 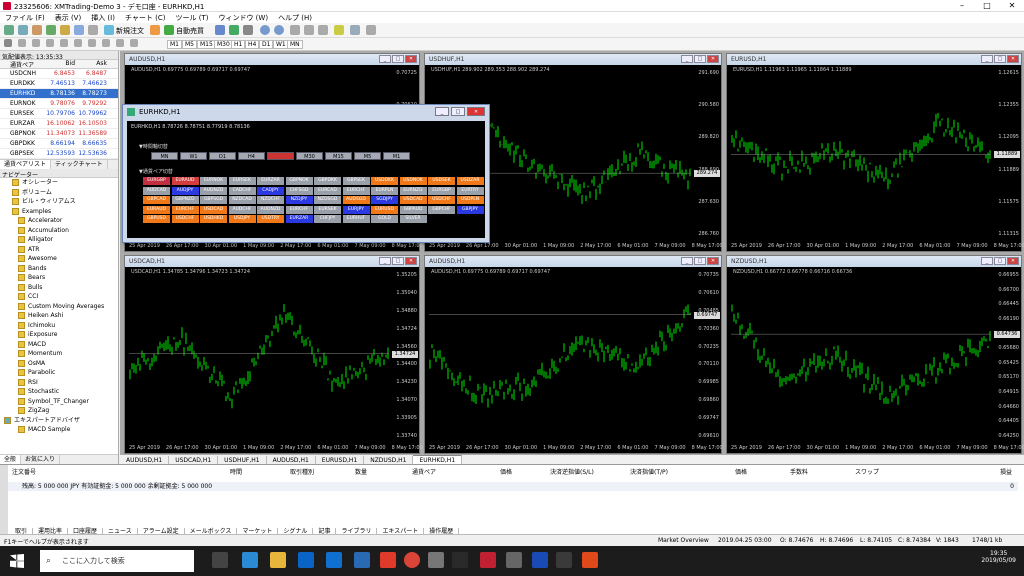 I want to click on market-watch-row: EURSEK 10.79706 10.79962, so click(x=59, y=114).